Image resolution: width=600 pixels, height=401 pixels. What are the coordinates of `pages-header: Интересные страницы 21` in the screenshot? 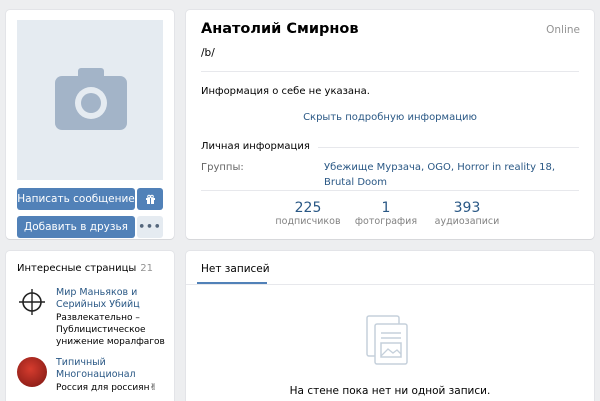 It's located at (85, 268).